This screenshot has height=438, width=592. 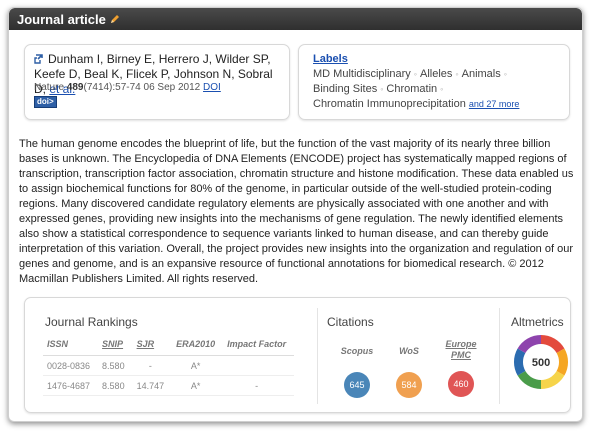 What do you see at coordinates (436, 74) in the screenshot?
I see `label-item: Alleles` at bounding box center [436, 74].